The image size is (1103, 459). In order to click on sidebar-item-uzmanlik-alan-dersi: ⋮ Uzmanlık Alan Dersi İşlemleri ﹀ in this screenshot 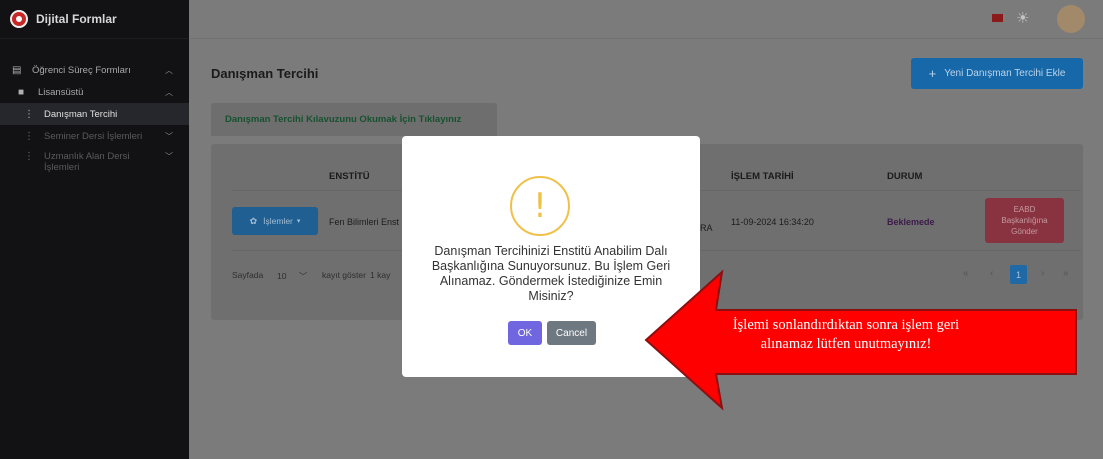, I will do `click(94, 167)`.